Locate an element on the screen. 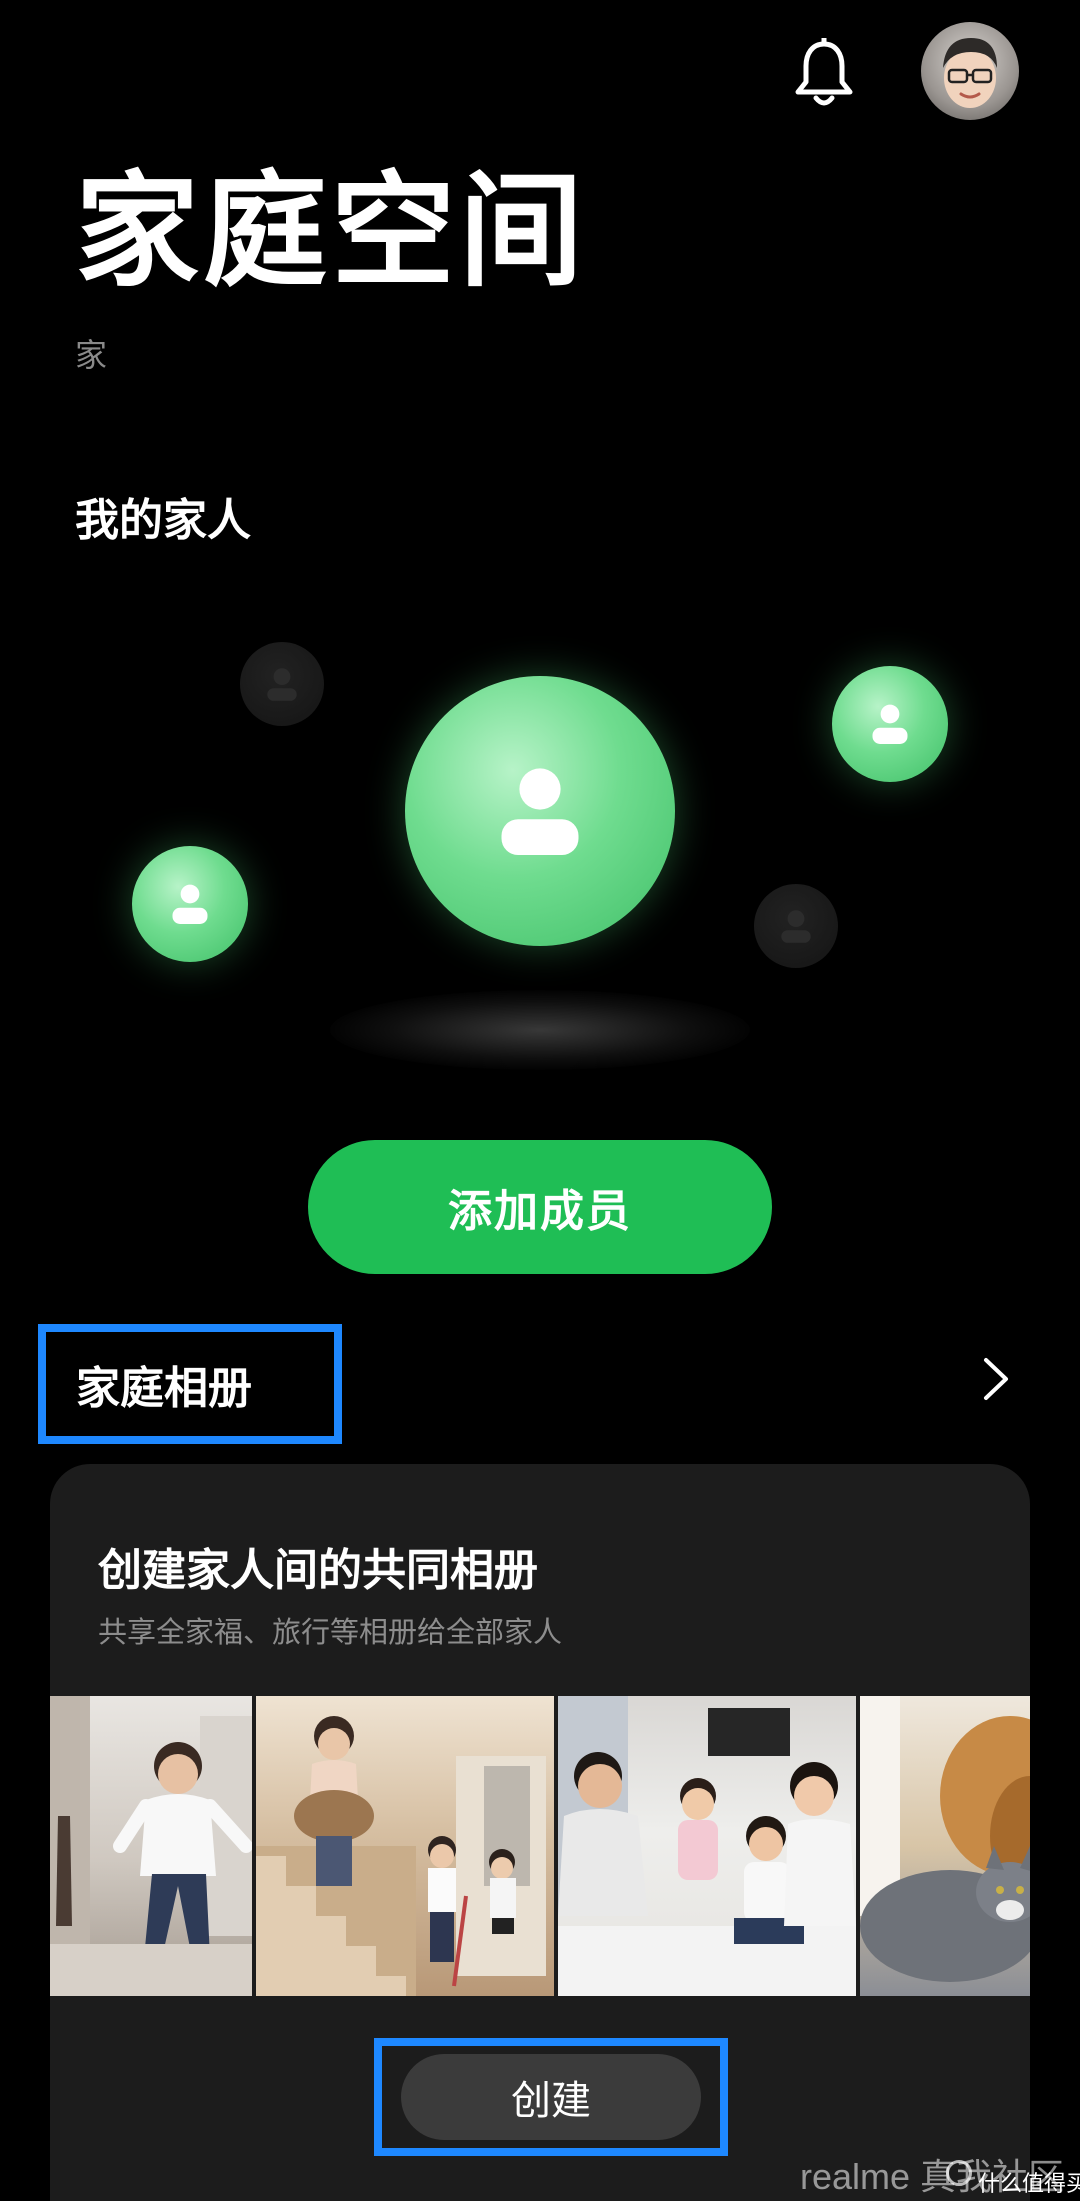 The image size is (1080, 2201). create-button-highlight: 创建 is located at coordinates (551, 2097).